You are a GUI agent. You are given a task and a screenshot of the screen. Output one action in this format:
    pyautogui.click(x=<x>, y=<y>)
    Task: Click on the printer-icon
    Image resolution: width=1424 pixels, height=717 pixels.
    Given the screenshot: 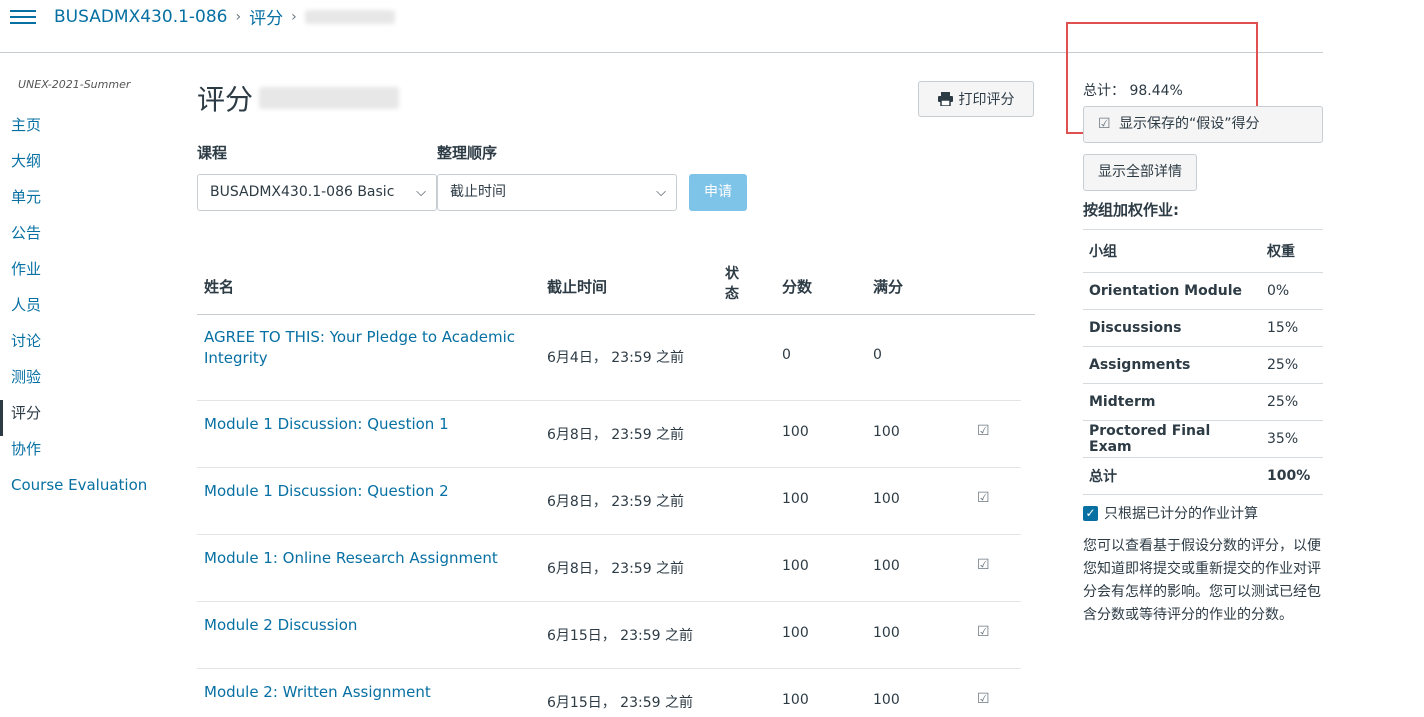 What is the action you would take?
    pyautogui.click(x=945, y=99)
    